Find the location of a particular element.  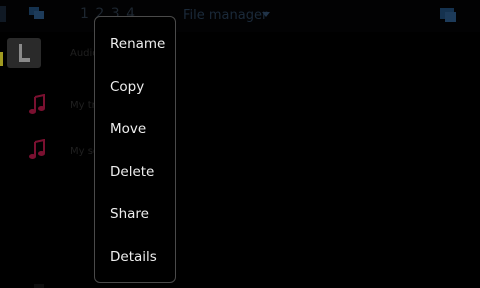

menu-item-copy: Copy is located at coordinates (135, 87).